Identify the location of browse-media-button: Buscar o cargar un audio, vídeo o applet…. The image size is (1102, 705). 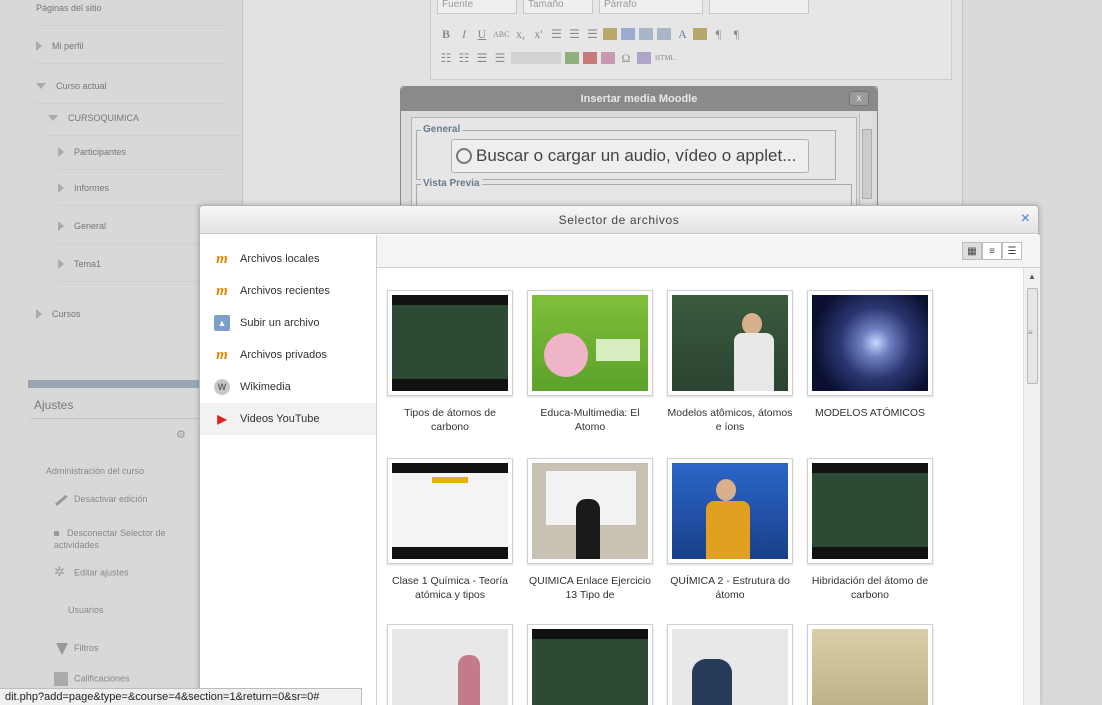
(630, 156).